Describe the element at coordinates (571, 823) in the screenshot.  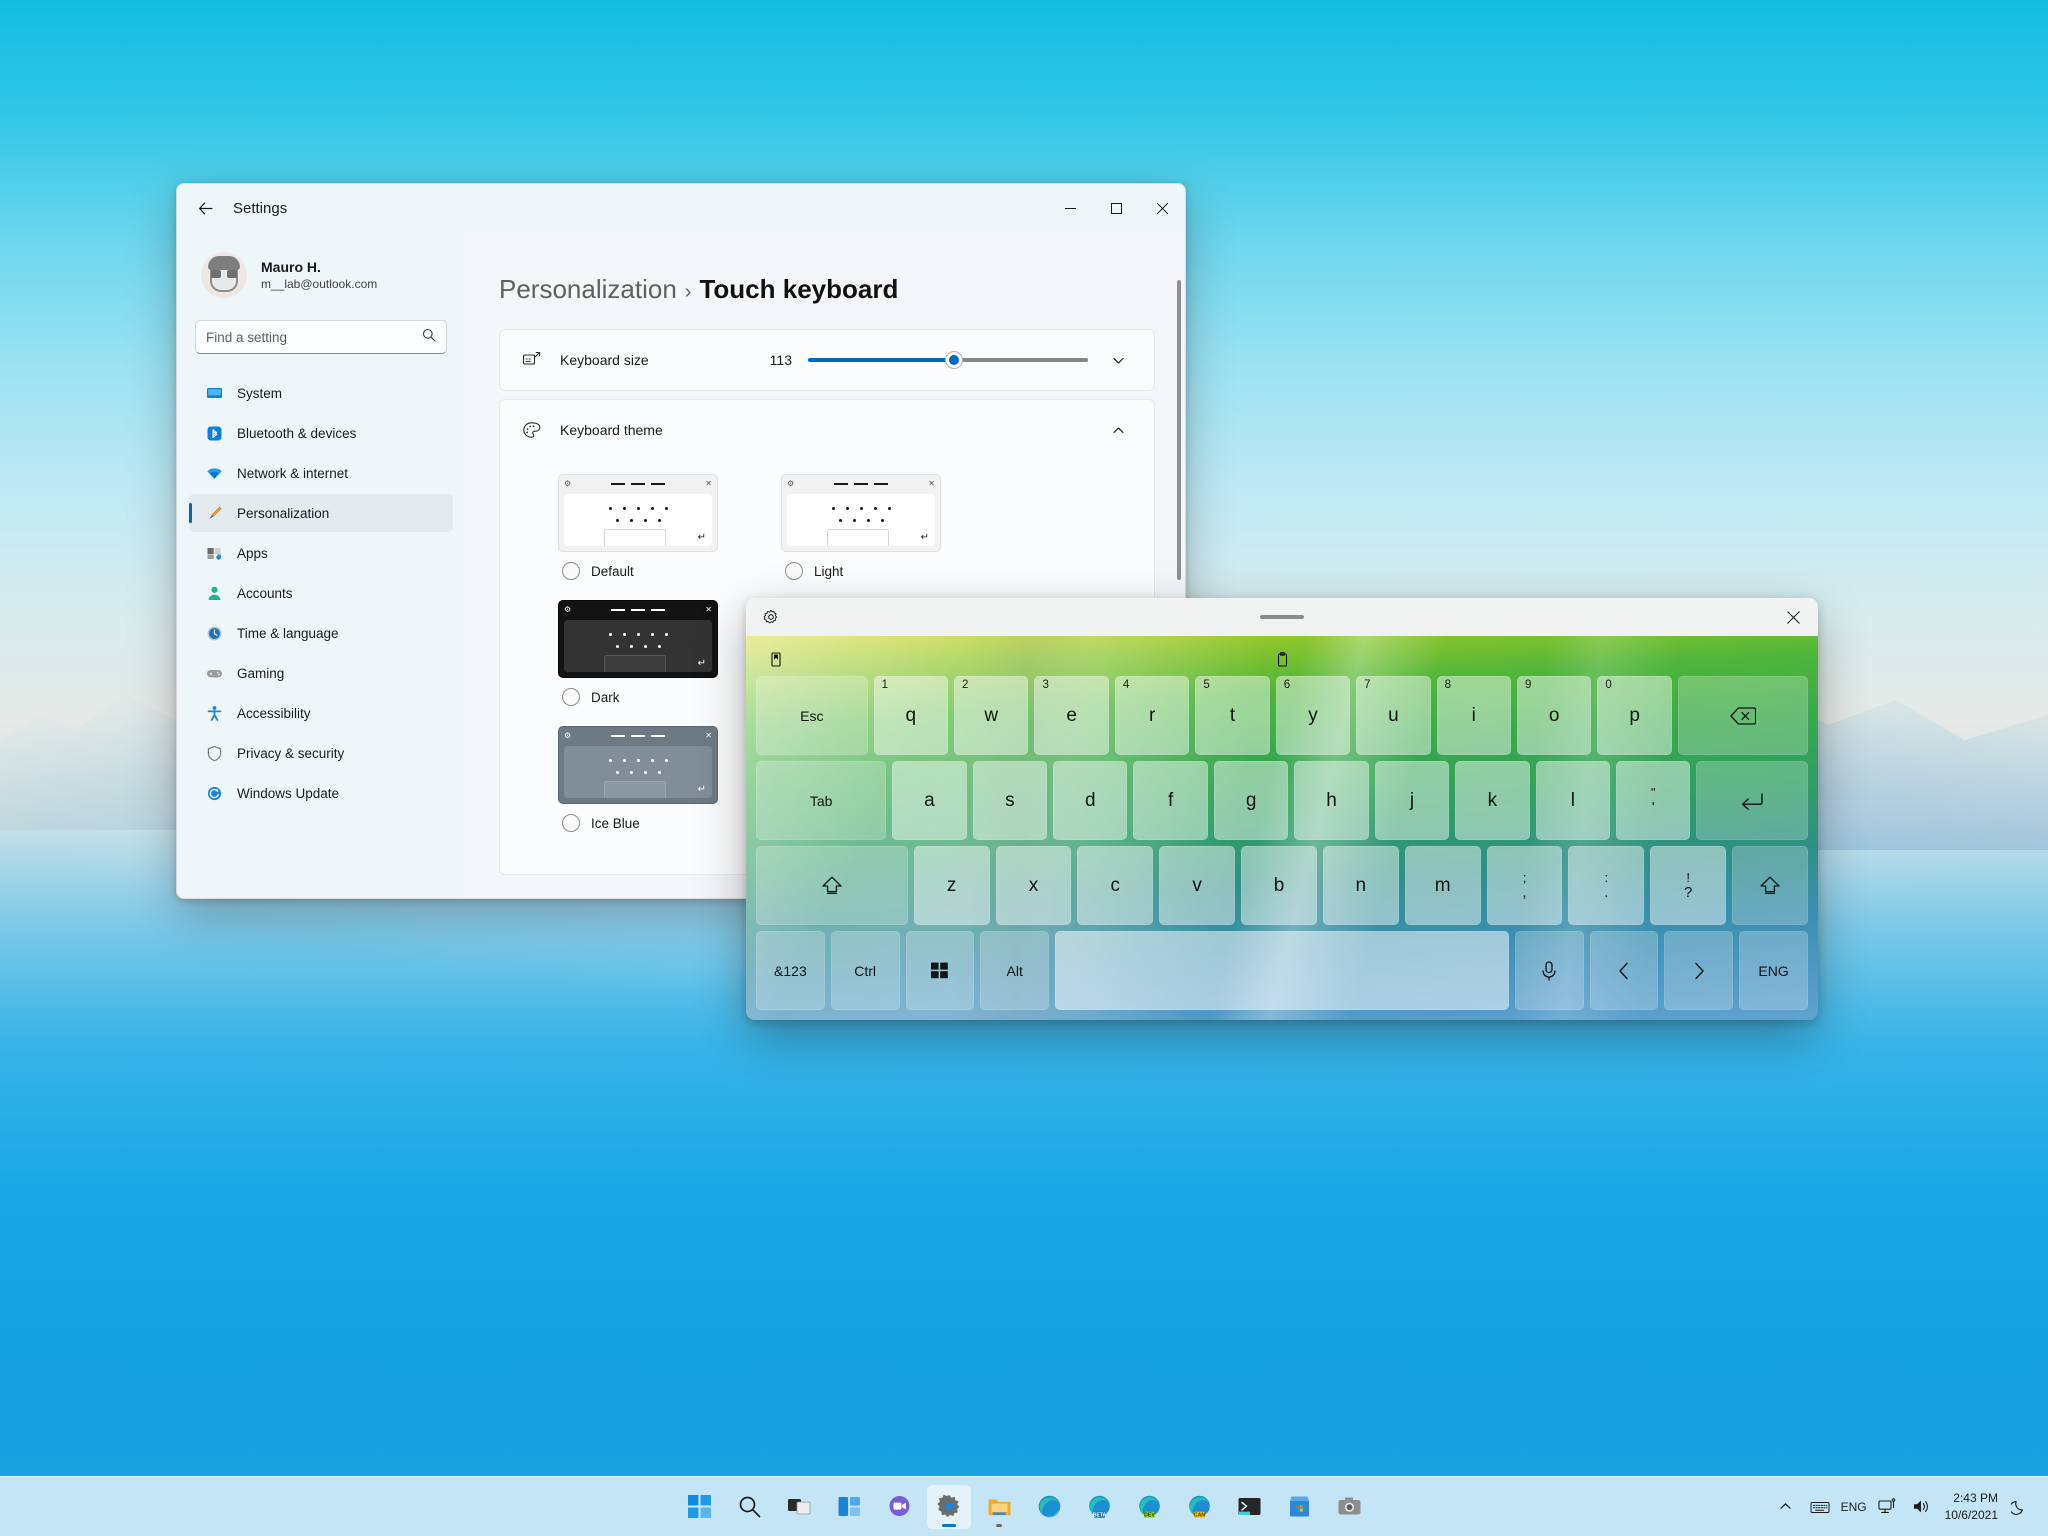
I see `theme-radio-iceblue` at that location.